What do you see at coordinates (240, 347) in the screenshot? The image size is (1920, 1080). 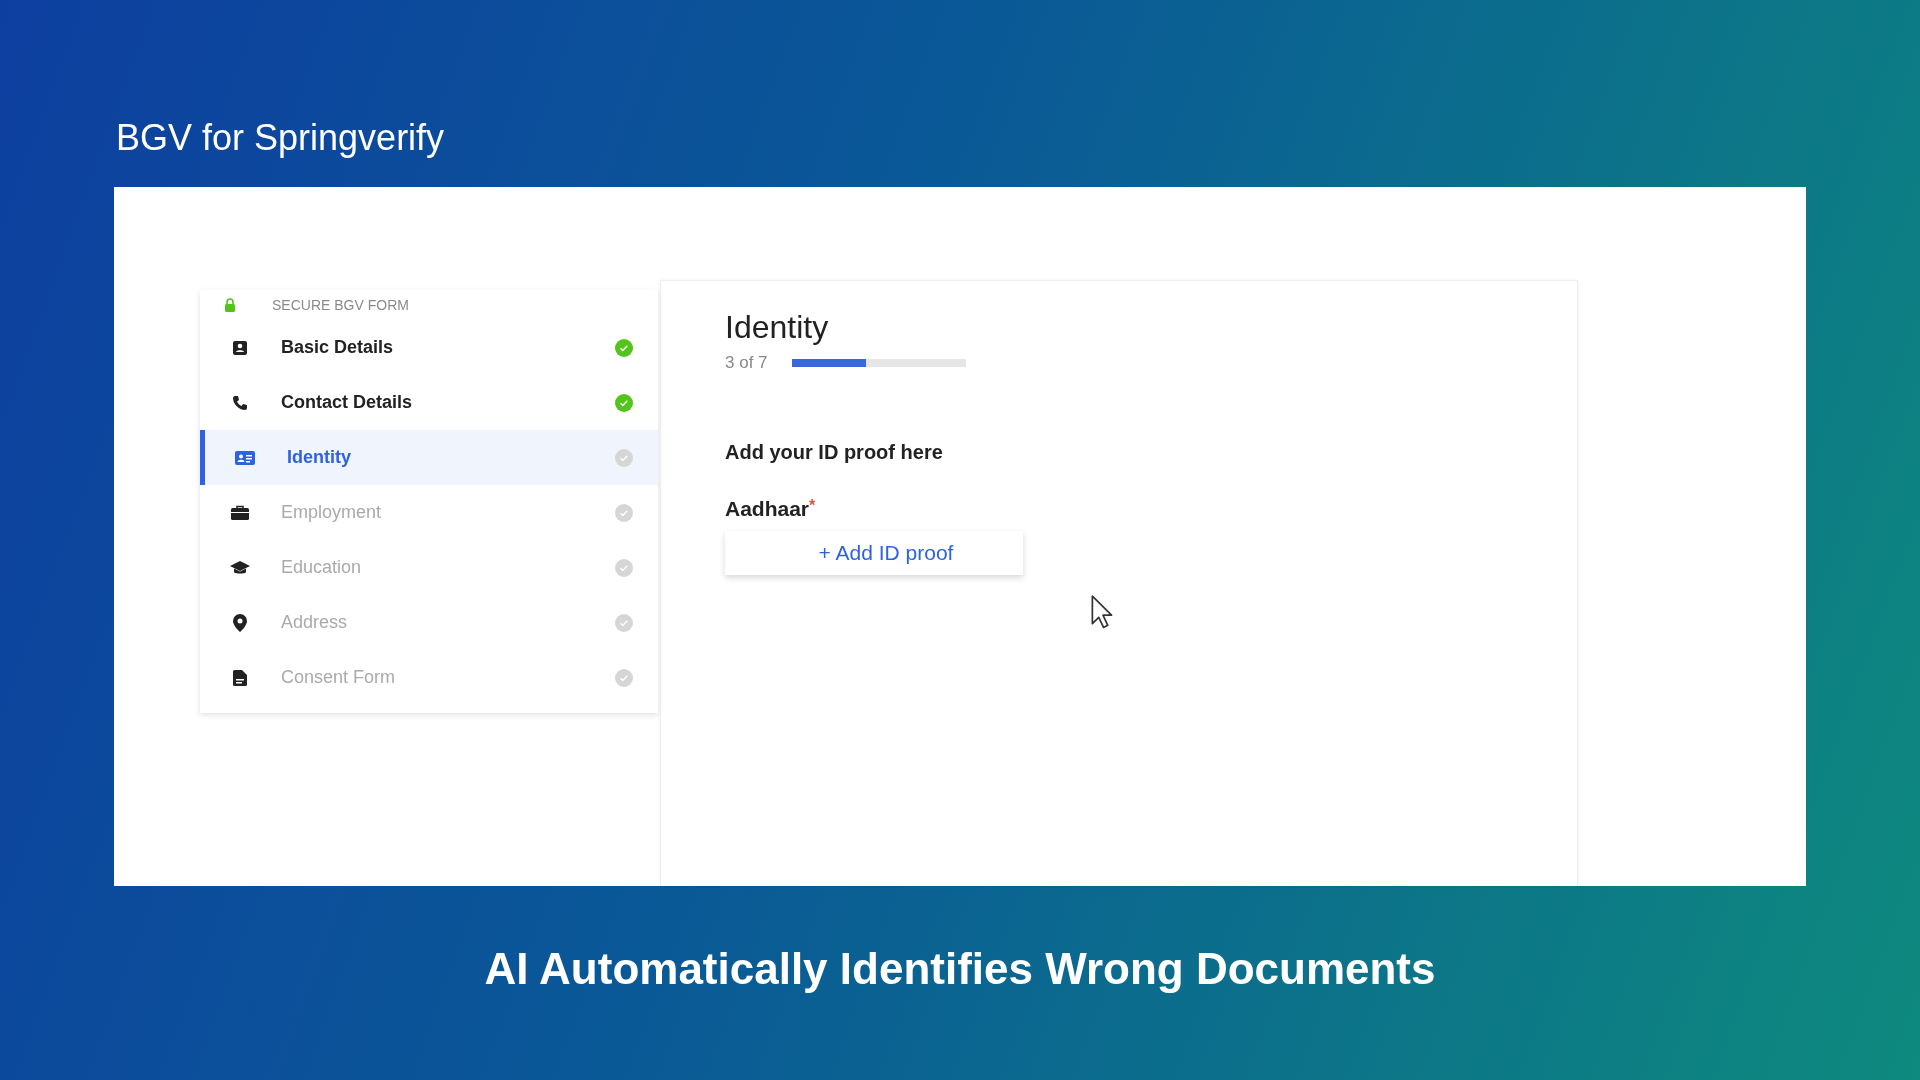 I see `contact-card-icon` at bounding box center [240, 347].